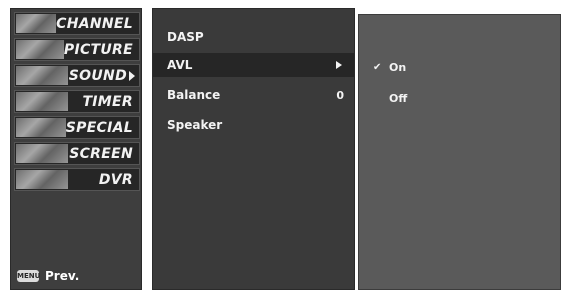 The image size is (566, 293). I want to click on timer-thumbnail-icon, so click(42, 101).